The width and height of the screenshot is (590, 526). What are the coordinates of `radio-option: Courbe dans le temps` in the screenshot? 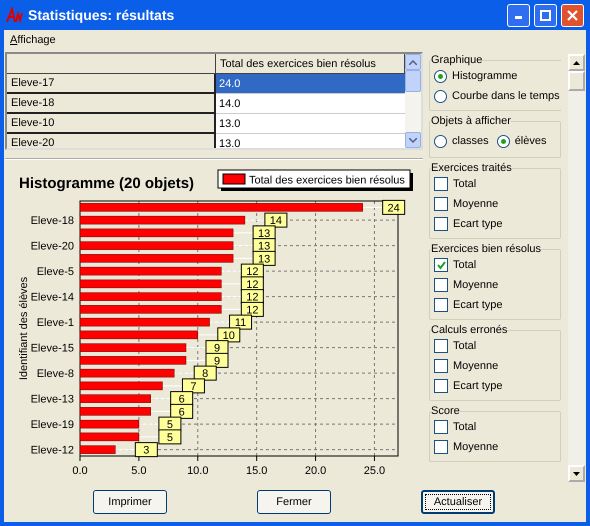 It's located at (497, 96).